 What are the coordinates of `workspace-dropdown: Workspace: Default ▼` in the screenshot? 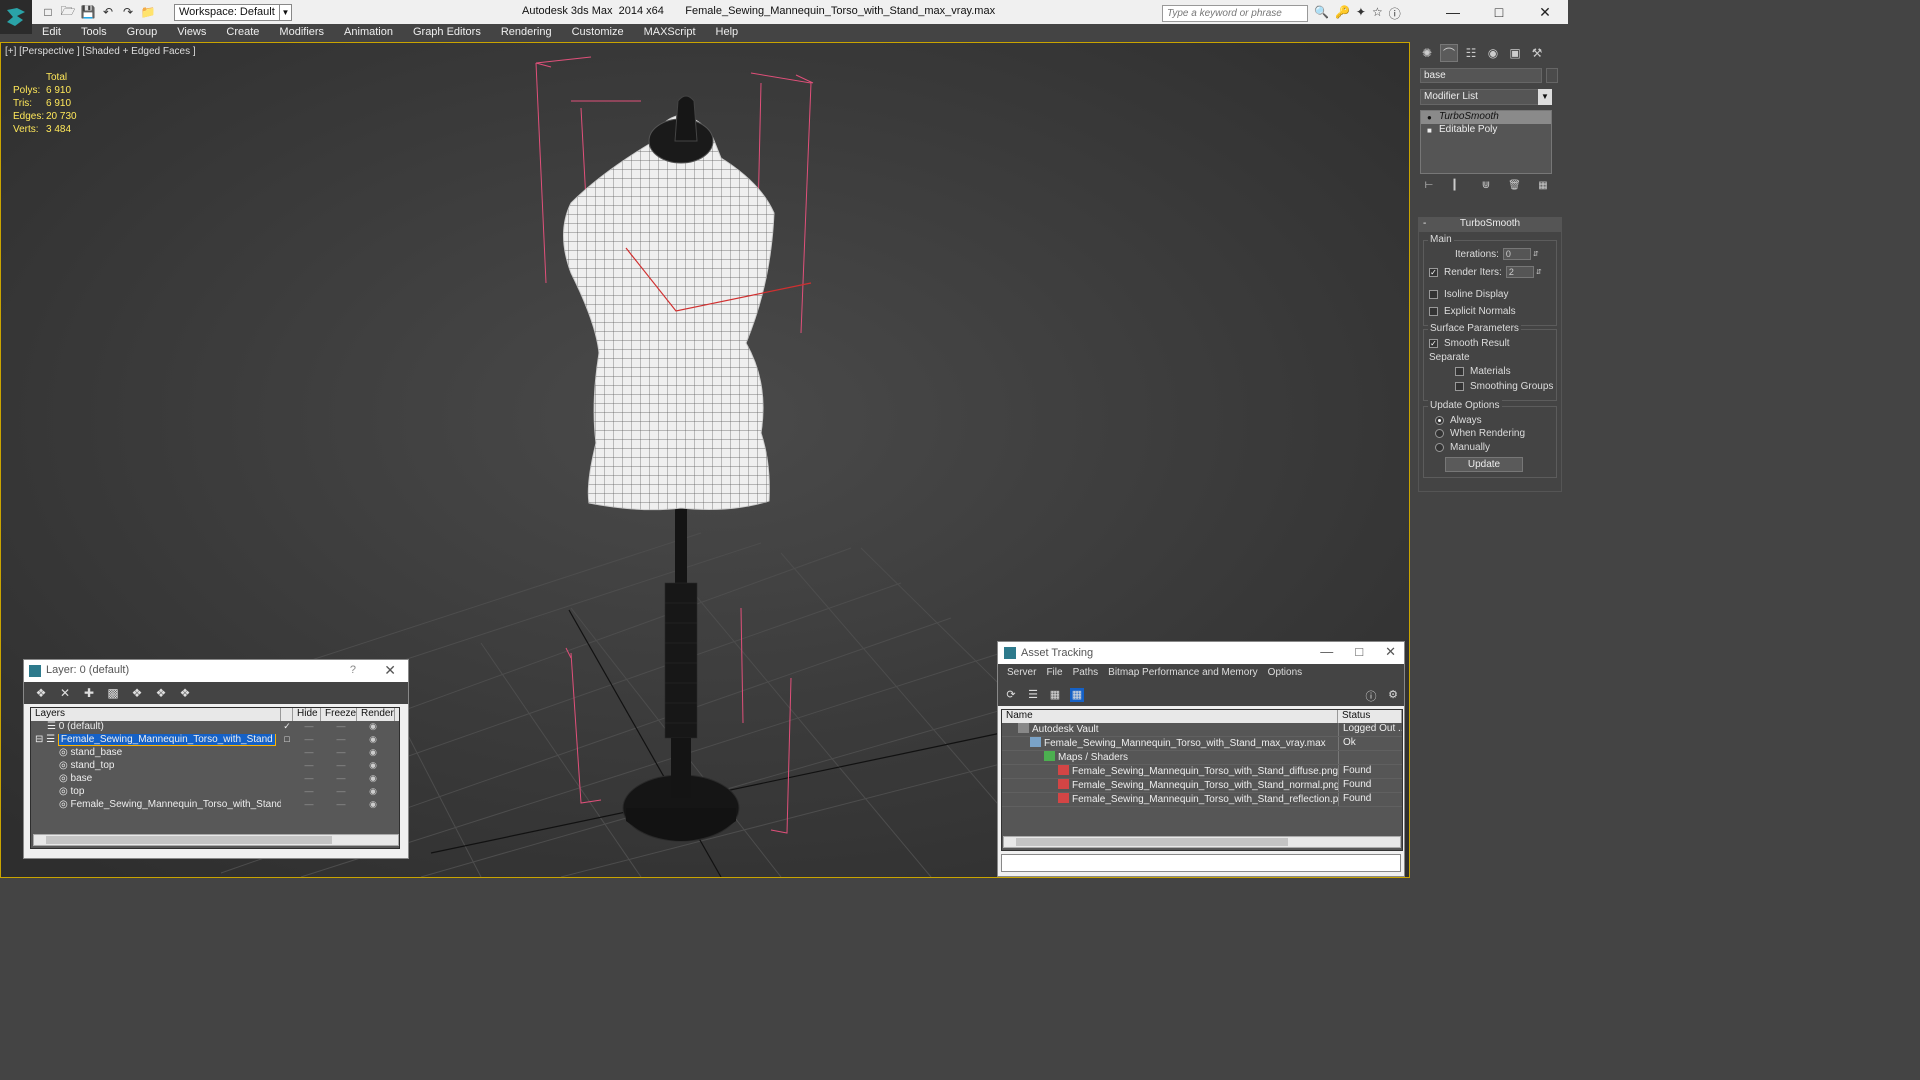 It's located at (233, 12).